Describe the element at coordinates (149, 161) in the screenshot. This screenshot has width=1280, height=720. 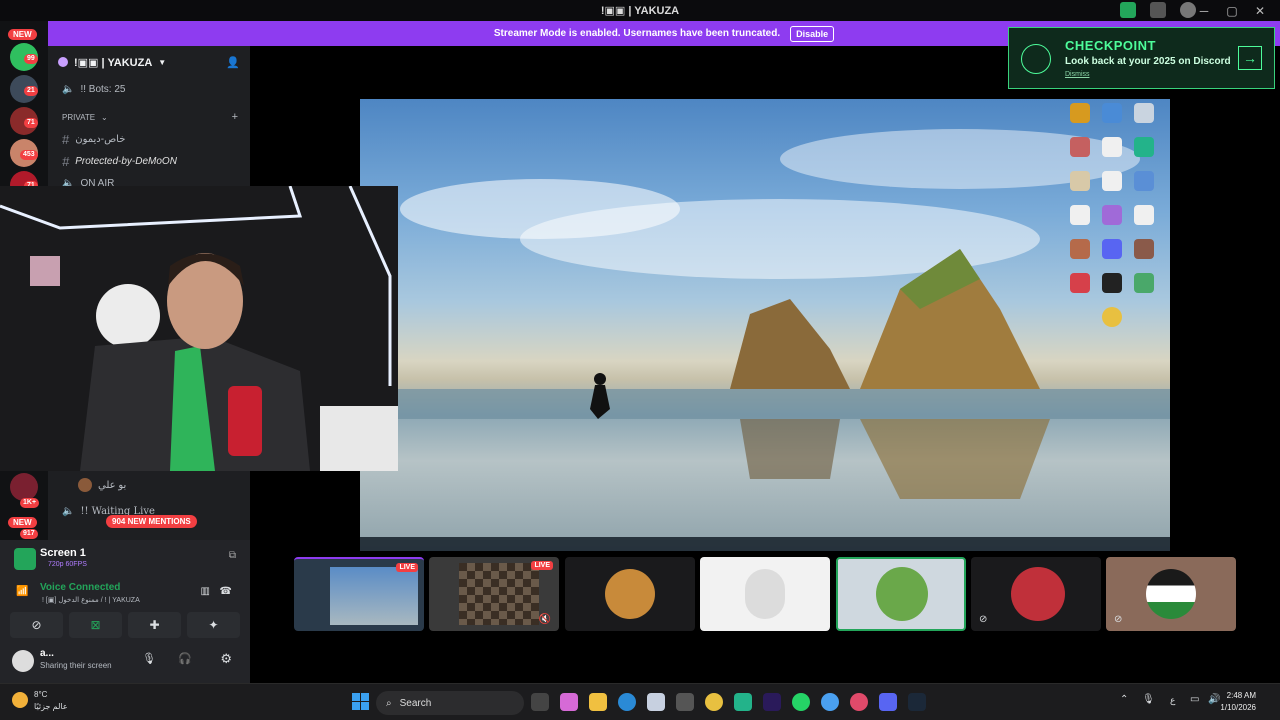
I see `channel-protected: # Protected-by-DeMoON` at that location.